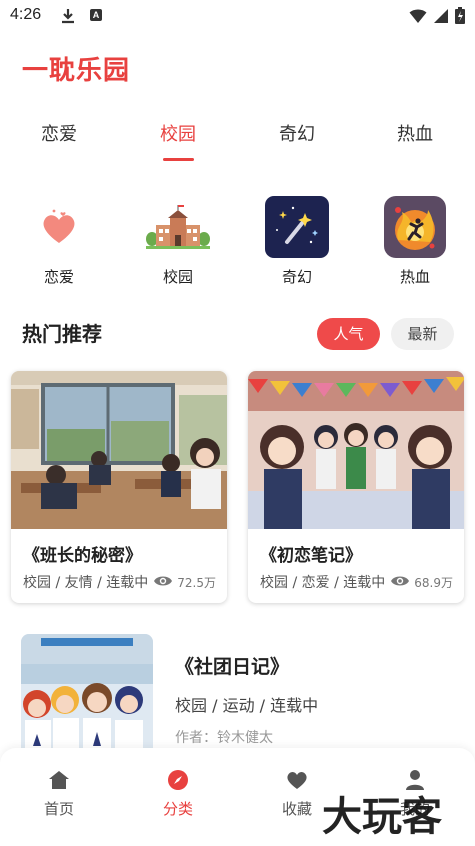 The image size is (475, 846). What do you see at coordinates (178, 133) in the screenshot?
I see `tab-campus: 校园` at bounding box center [178, 133].